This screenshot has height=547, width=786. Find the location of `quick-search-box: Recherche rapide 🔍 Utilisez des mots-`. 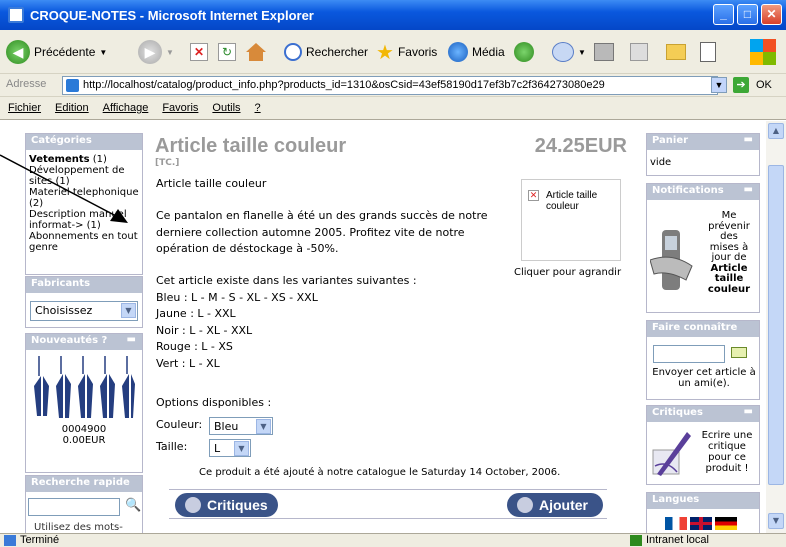

quick-search-box: Recherche rapide 🔍 Utilisez des mots- is located at coordinates (84, 504).